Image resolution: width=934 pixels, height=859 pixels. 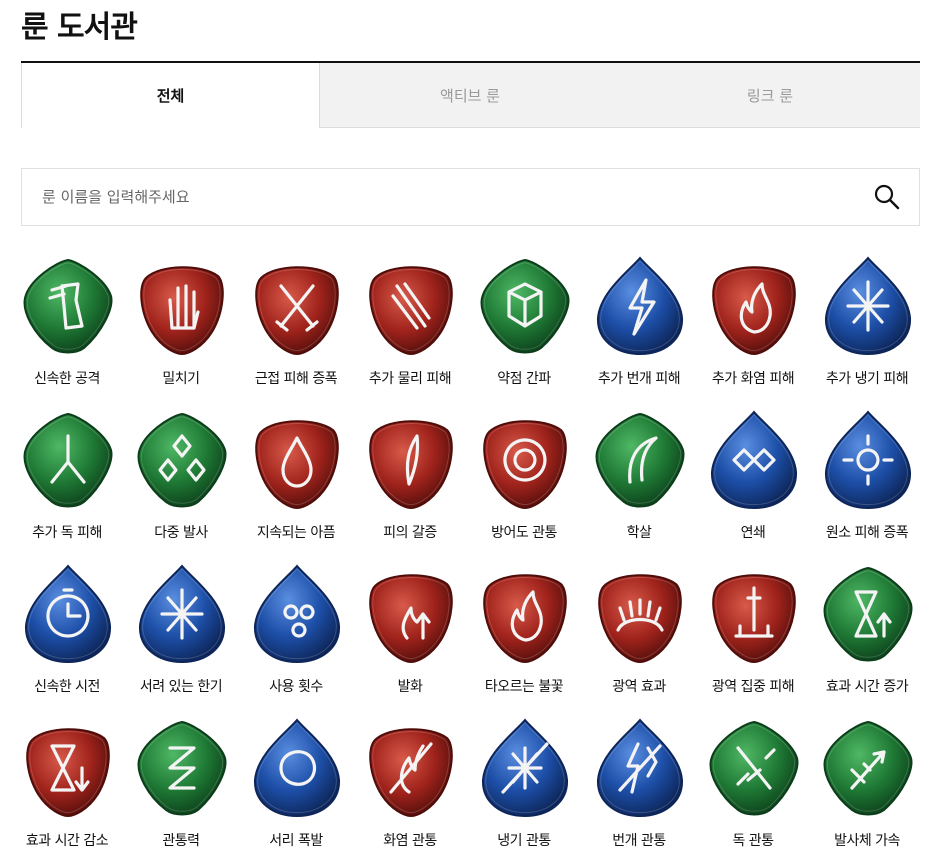 What do you see at coordinates (524, 476) in the screenshot?
I see `rune-card: 방어도 관통` at bounding box center [524, 476].